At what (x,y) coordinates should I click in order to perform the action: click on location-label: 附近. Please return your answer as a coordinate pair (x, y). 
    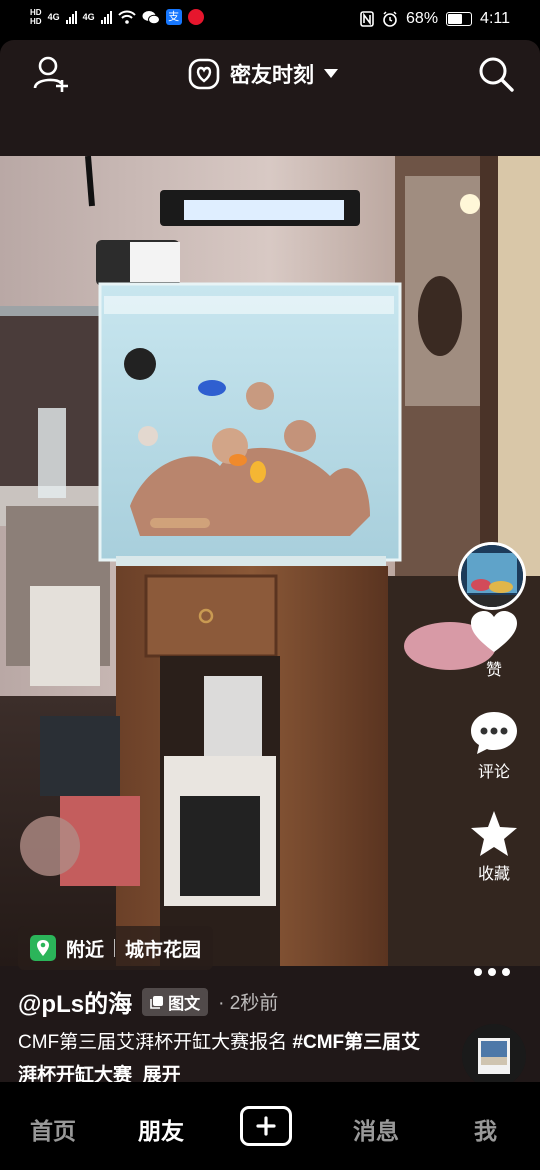
    Looking at the image, I should click on (85, 950).